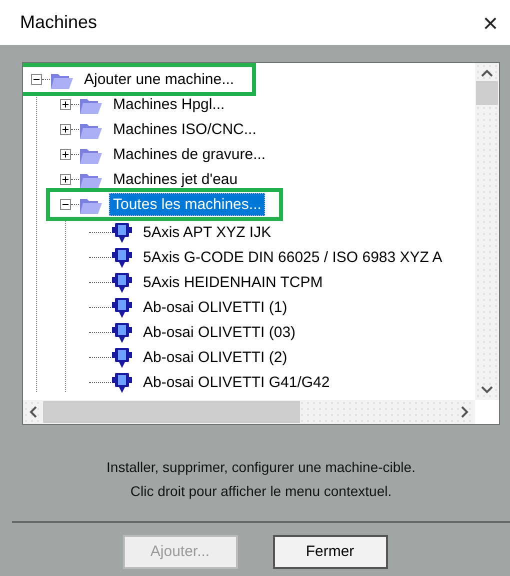 The image size is (510, 576). I want to click on vertical-scrollbar, so click(487, 231).